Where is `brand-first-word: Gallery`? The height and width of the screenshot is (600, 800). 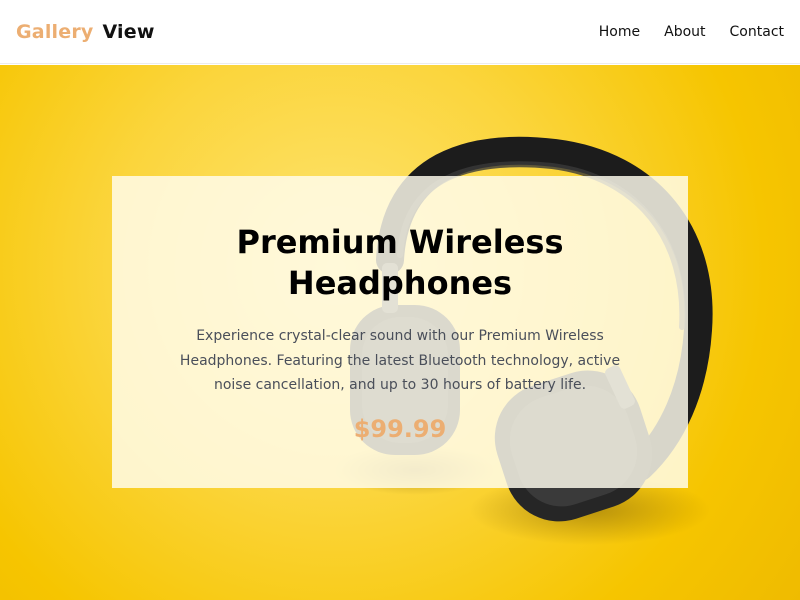
brand-first-word: Gallery is located at coordinates (55, 31).